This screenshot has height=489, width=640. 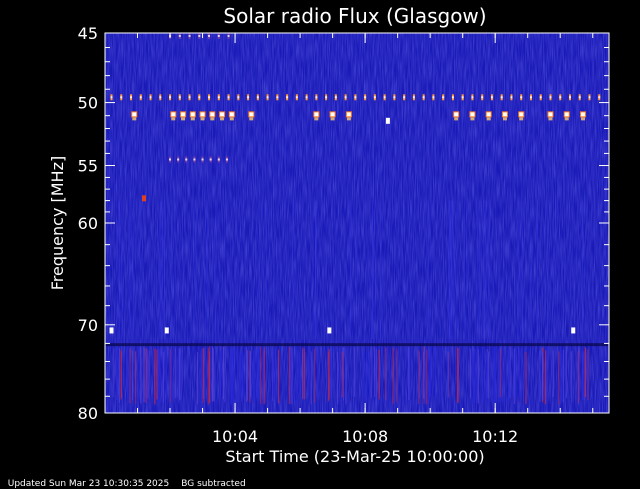 I want to click on y-tick-label: 50, so click(x=88, y=103).